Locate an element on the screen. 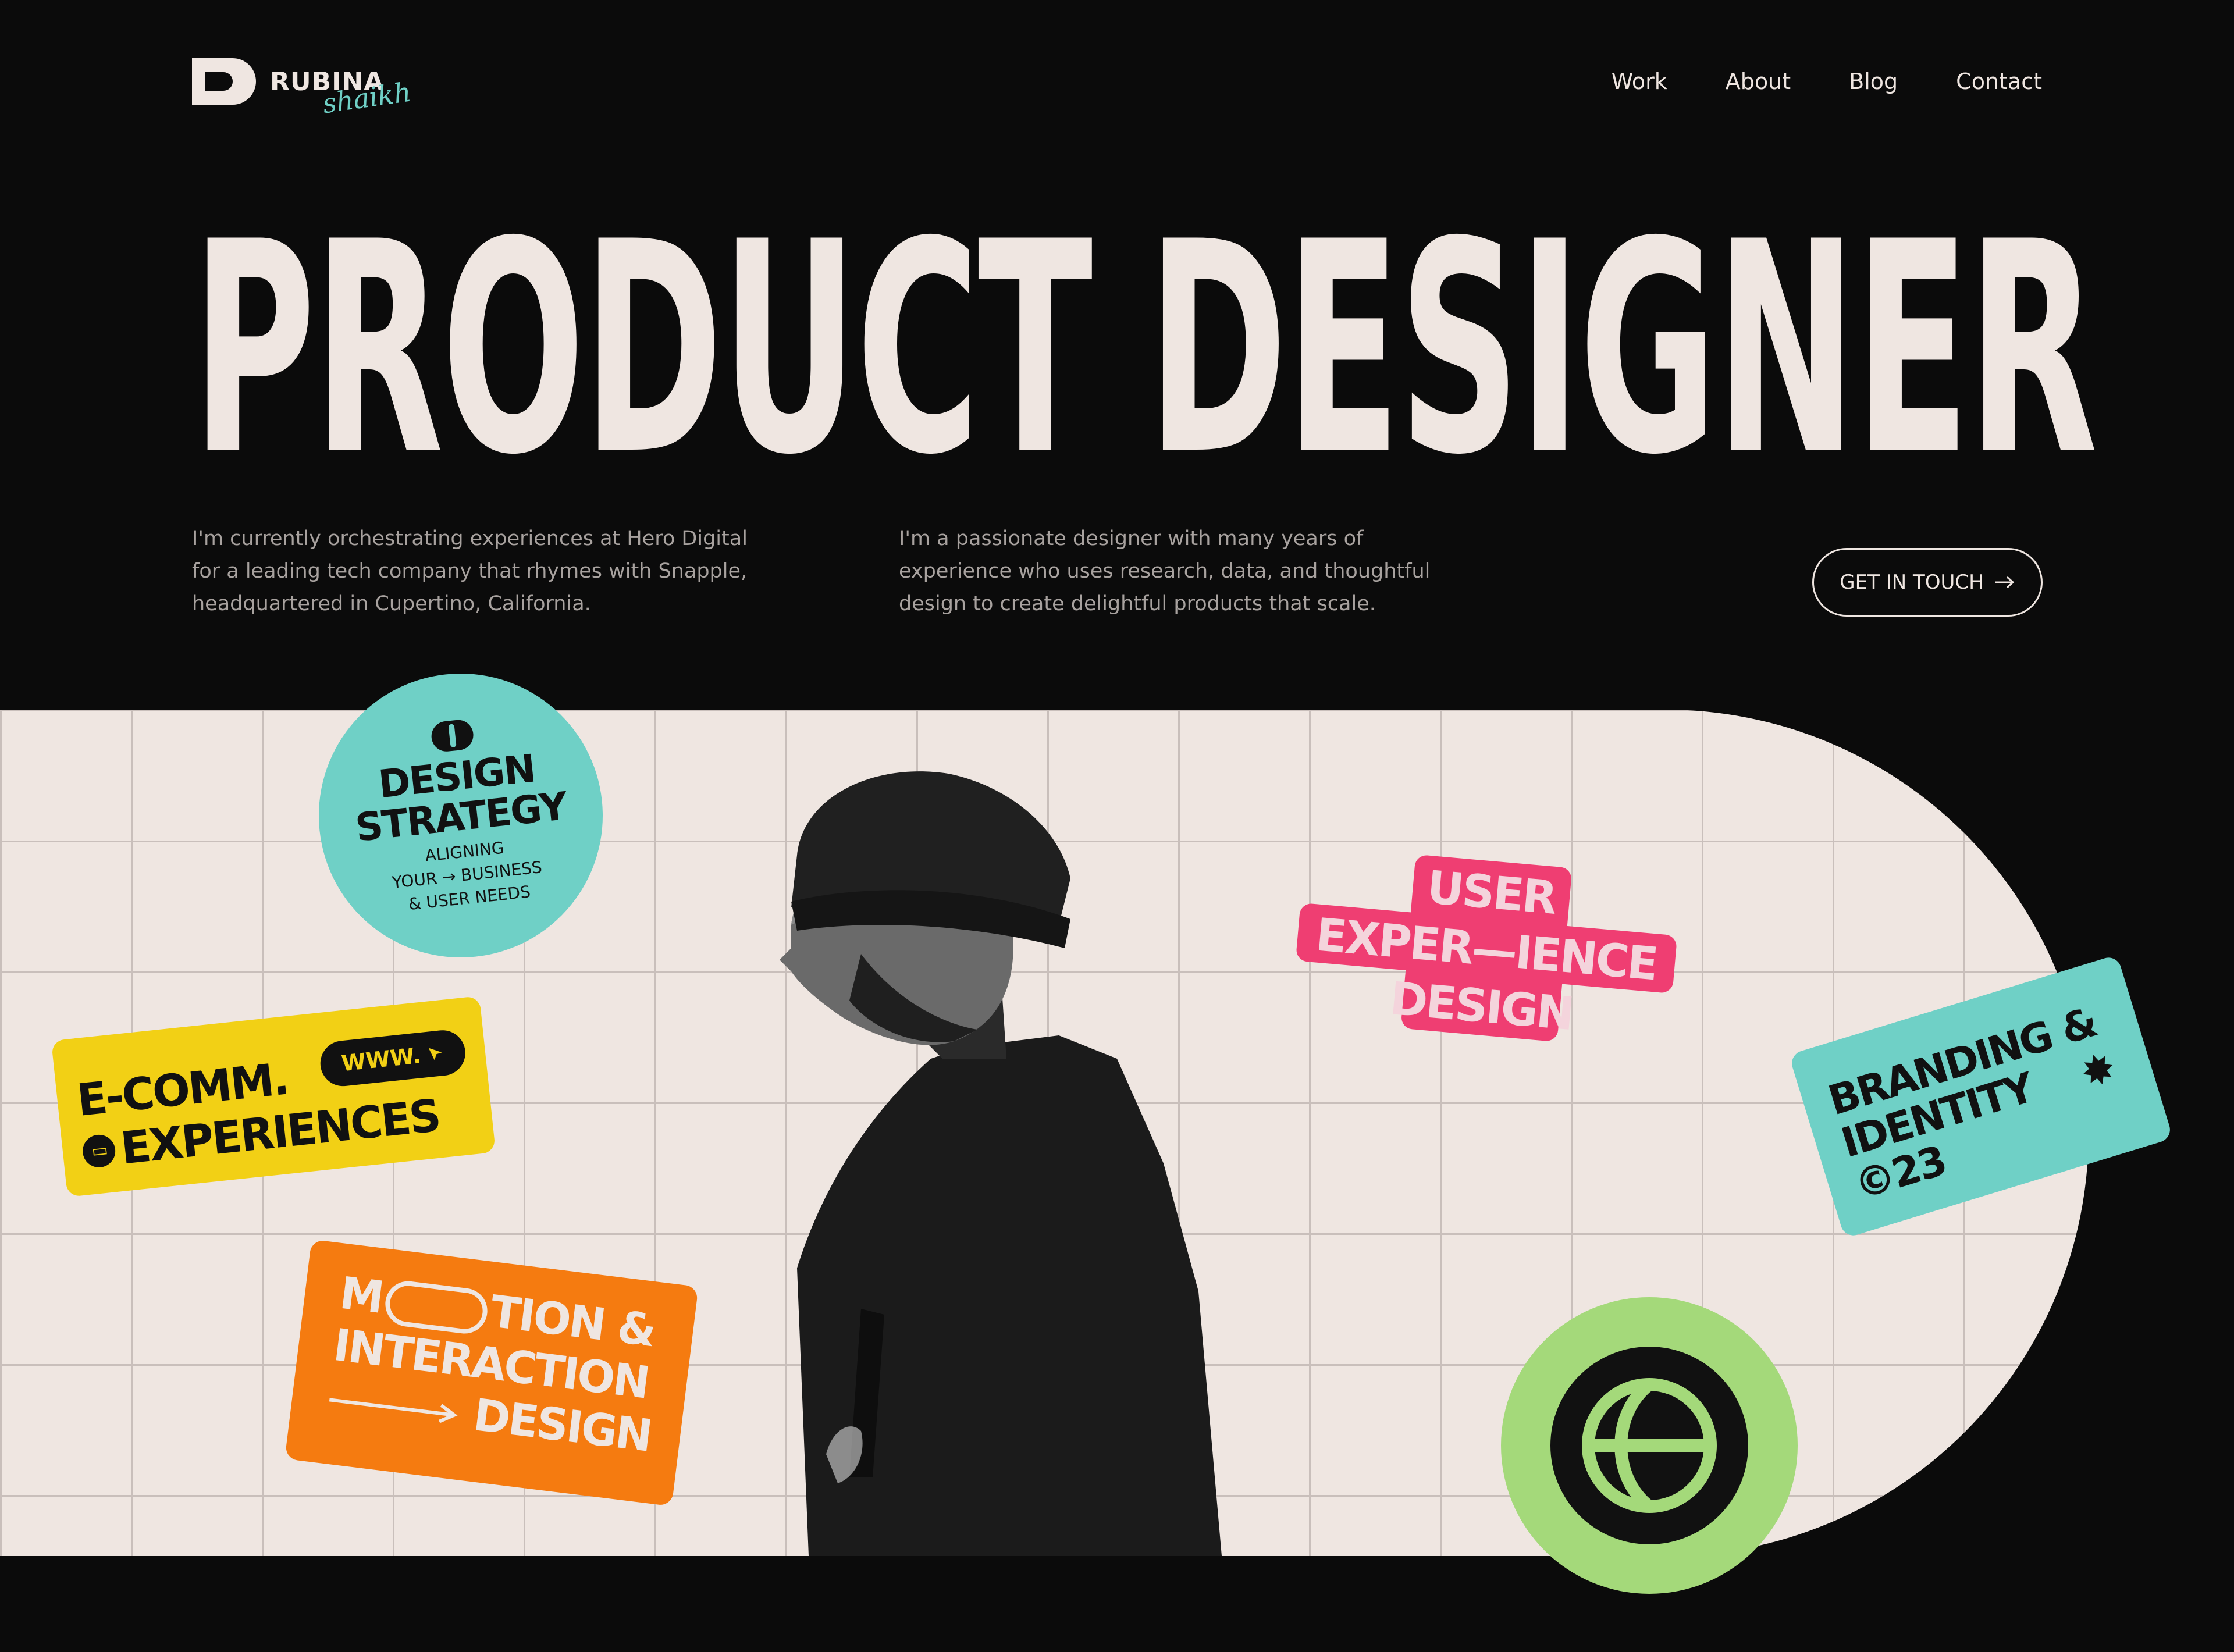  www-pill: WWW. is located at coordinates (393, 1058).